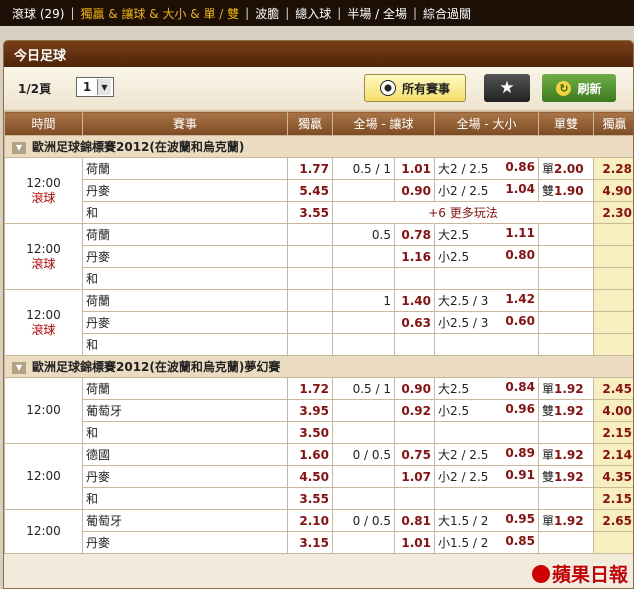 This screenshot has width=634, height=589. I want to click on over-under-cell: 0.80 小2.5, so click(486, 256).